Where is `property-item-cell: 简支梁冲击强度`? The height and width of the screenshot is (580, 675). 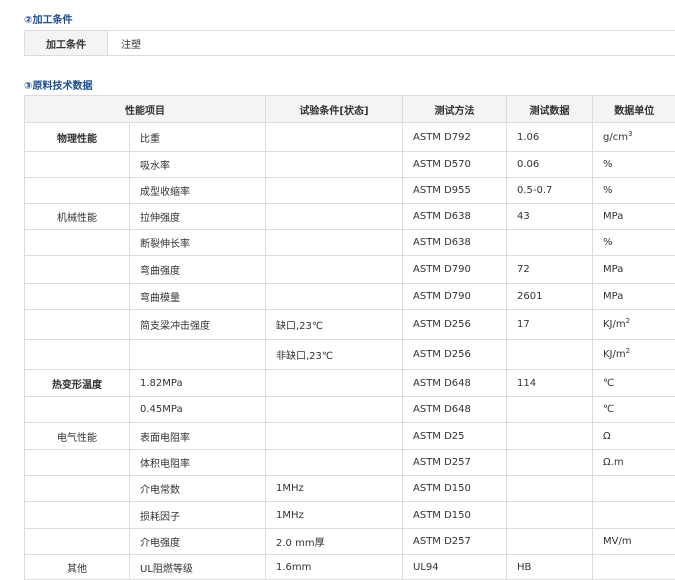 property-item-cell: 简支梁冲击强度 is located at coordinates (198, 325).